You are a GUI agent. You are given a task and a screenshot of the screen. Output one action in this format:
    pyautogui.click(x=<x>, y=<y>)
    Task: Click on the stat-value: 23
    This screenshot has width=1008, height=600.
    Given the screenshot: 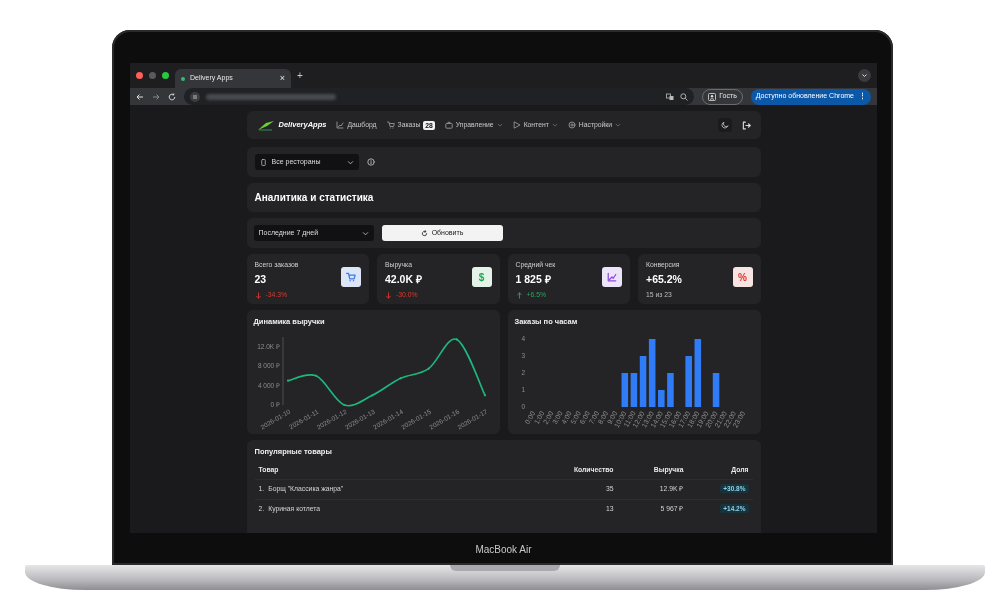 What is the action you would take?
    pyautogui.click(x=261, y=280)
    